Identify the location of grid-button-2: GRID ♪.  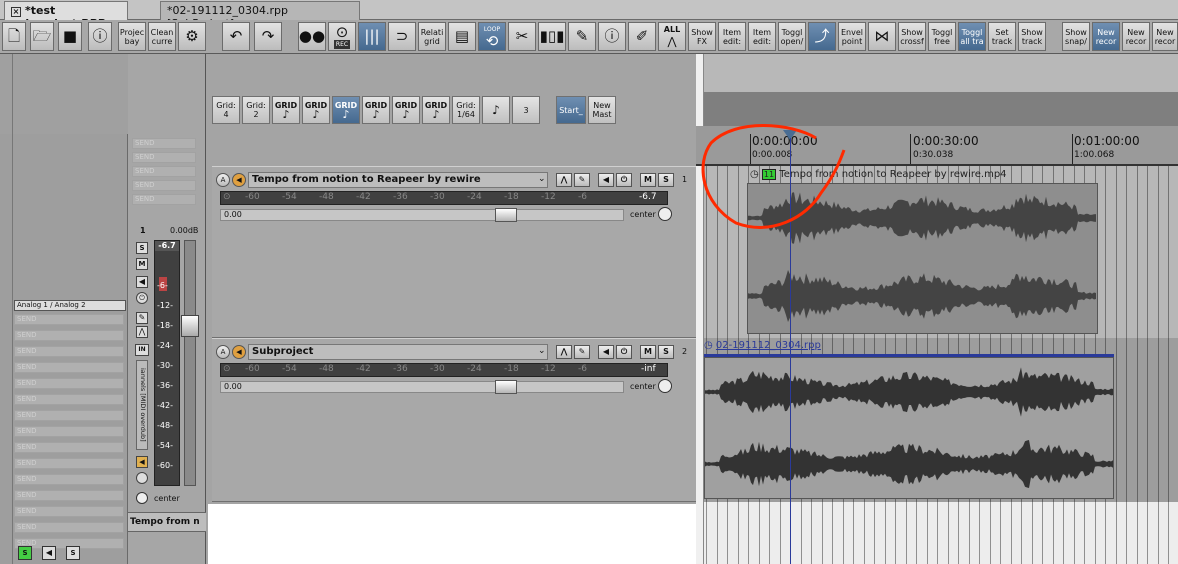
(286, 110).